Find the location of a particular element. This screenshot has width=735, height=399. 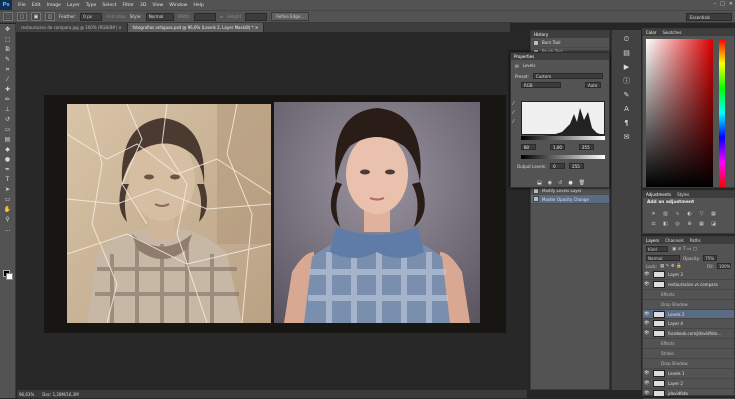

output-black-field: 0 is located at coordinates (558, 166).